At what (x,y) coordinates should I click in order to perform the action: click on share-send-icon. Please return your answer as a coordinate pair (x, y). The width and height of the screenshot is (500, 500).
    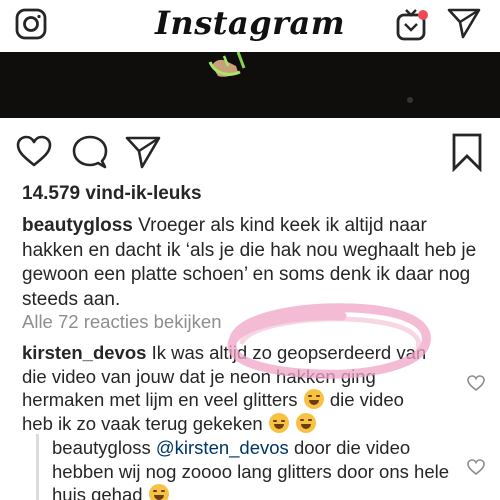
    Looking at the image, I should click on (143, 152).